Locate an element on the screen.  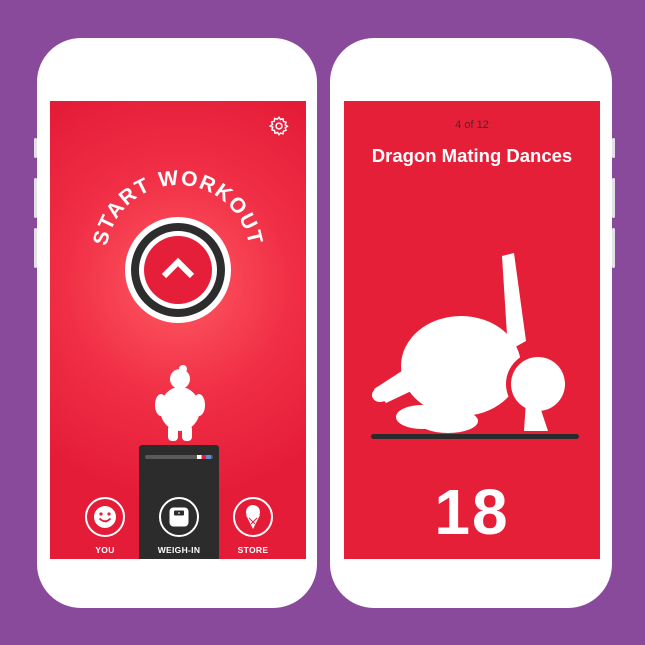
nav-weigh-in-label: WEIGH-IN is located at coordinates (179, 550).